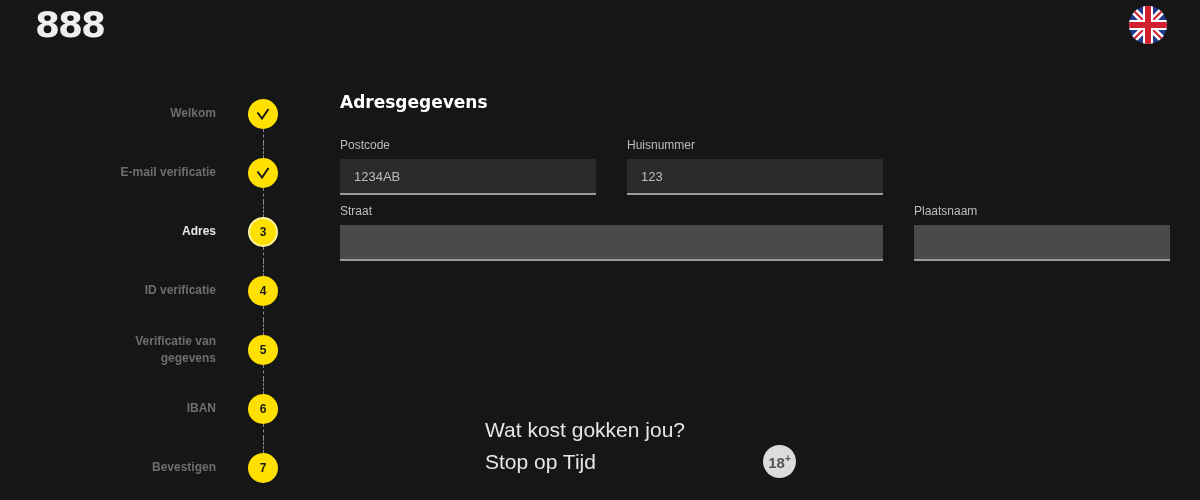 The height and width of the screenshot is (500, 1200). Describe the element at coordinates (192, 113) in the screenshot. I see `step-label: Welkom` at that location.